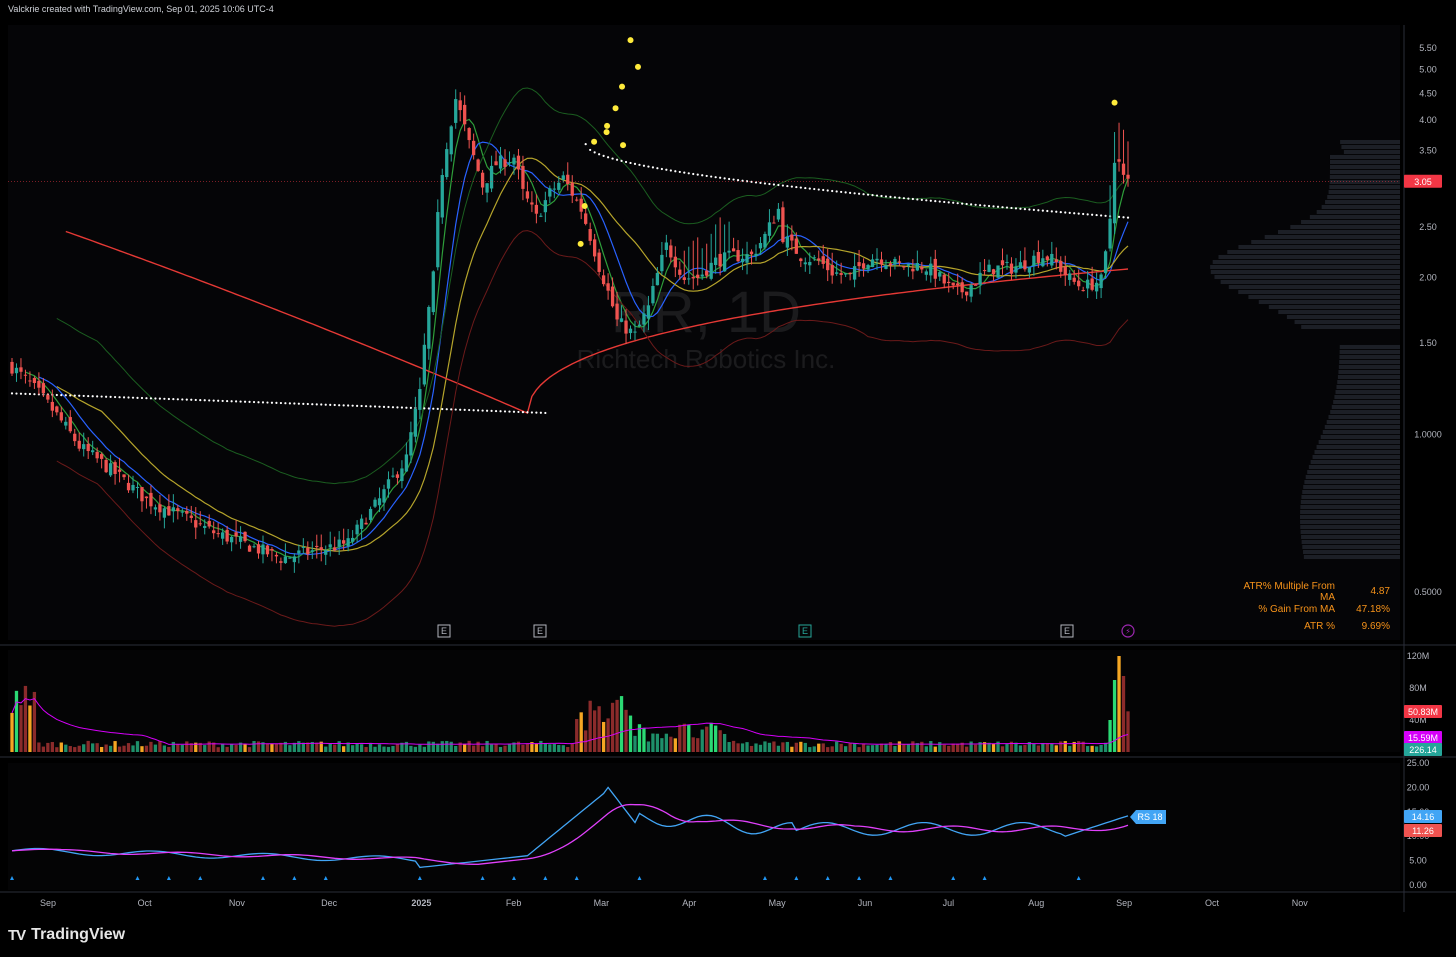  I want to click on stat-row: % Gain From MA 47.18%, so click(1310, 610).